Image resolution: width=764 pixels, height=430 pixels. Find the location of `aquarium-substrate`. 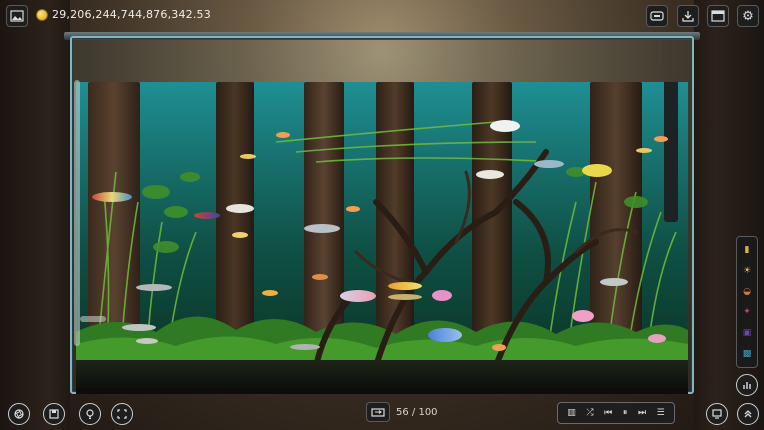

aquarium-substrate is located at coordinates (382, 374).